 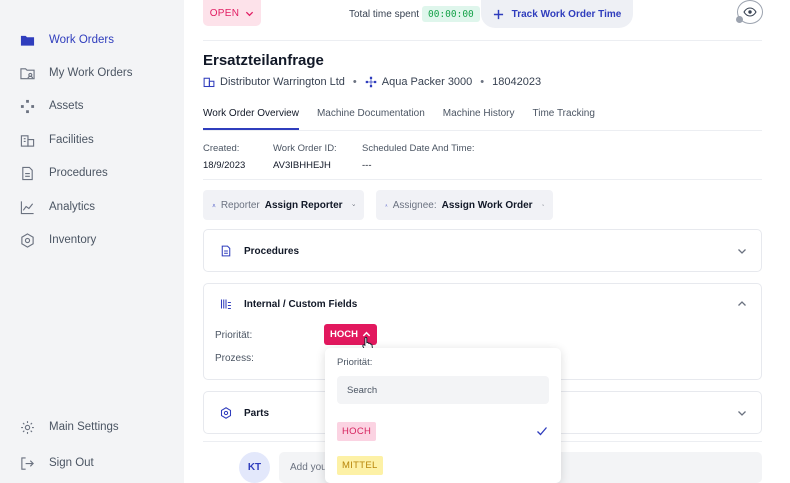 What do you see at coordinates (344, 334) in the screenshot?
I see `priority-value: HOCH` at bounding box center [344, 334].